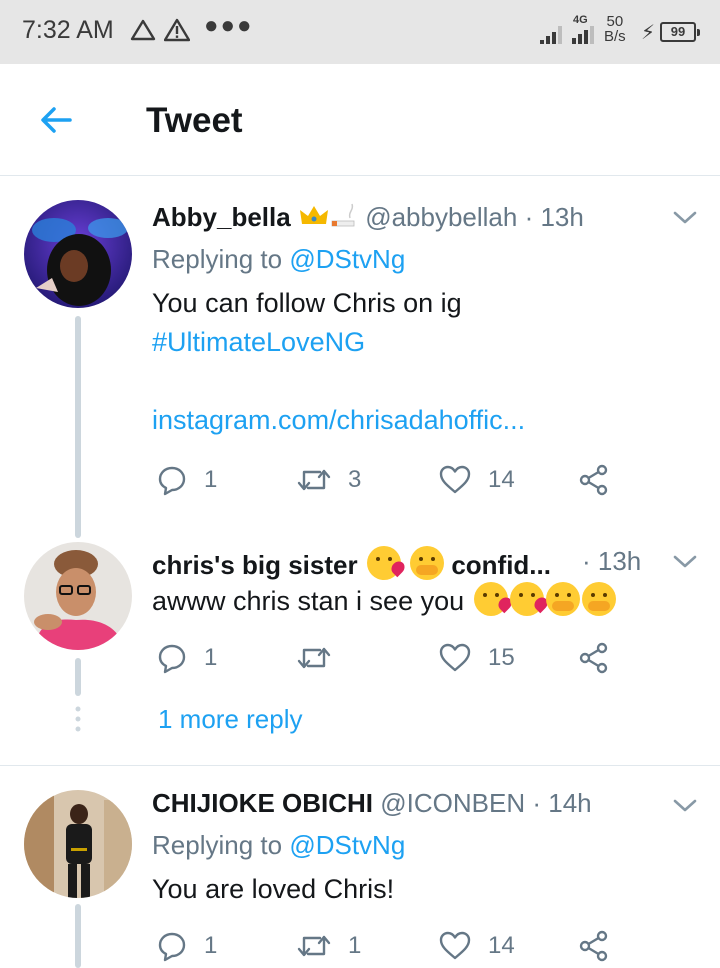 This screenshot has width=720, height=968. Describe the element at coordinates (308, 601) in the screenshot. I see `tweet-text: awww chris stan i see you` at that location.